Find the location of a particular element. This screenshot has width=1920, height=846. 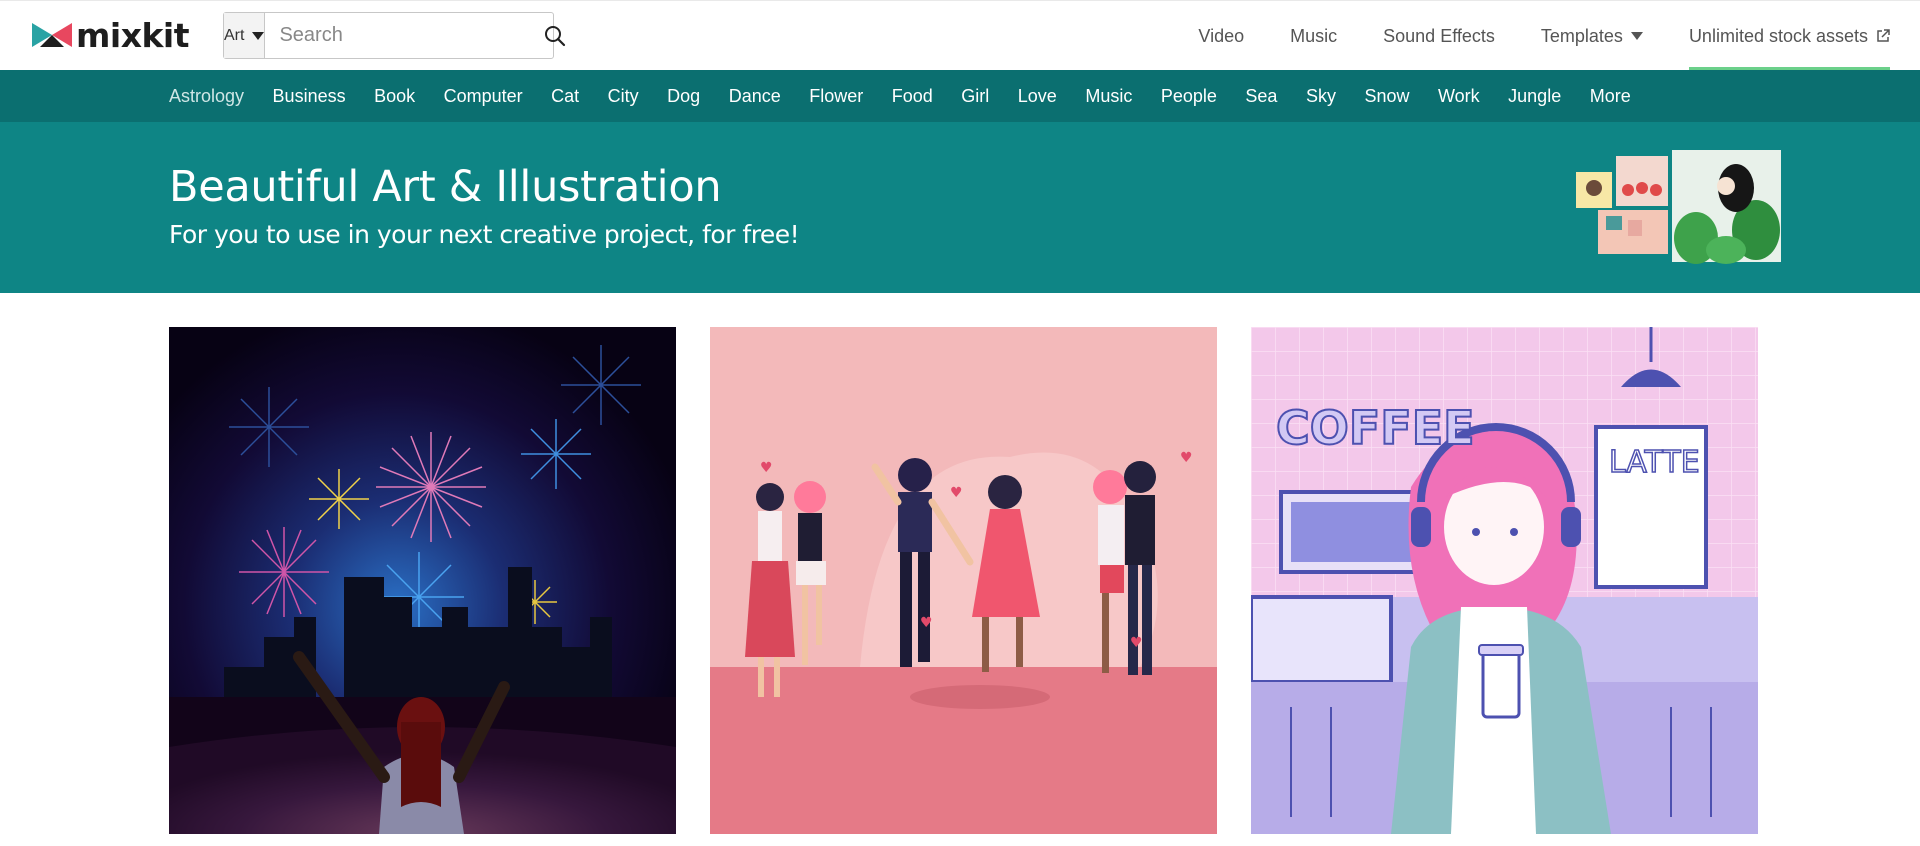

nav-music-label: Music is located at coordinates (1314, 35).